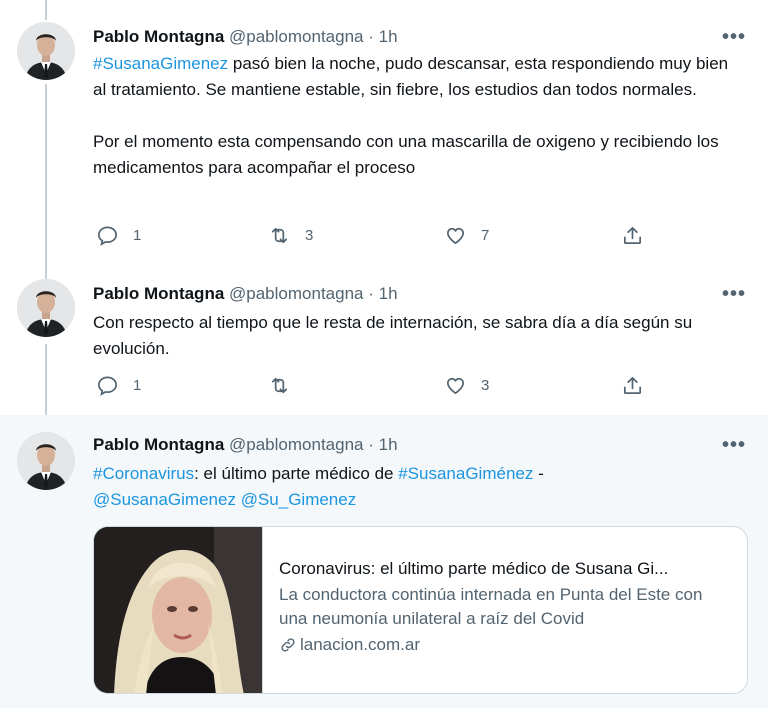 The height and width of the screenshot is (708, 768). Describe the element at coordinates (465, 473) in the screenshot. I see `hashtag-link: #SusanaGiménez` at that location.